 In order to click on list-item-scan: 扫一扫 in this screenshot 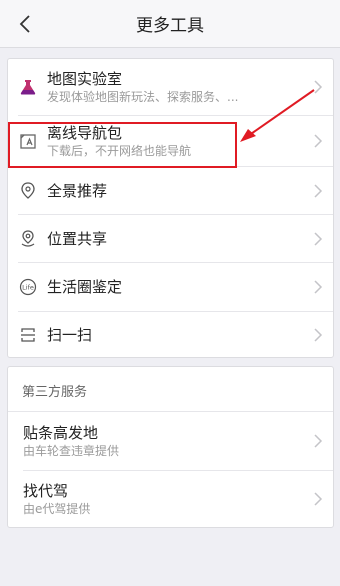, I will do `click(170, 335)`.